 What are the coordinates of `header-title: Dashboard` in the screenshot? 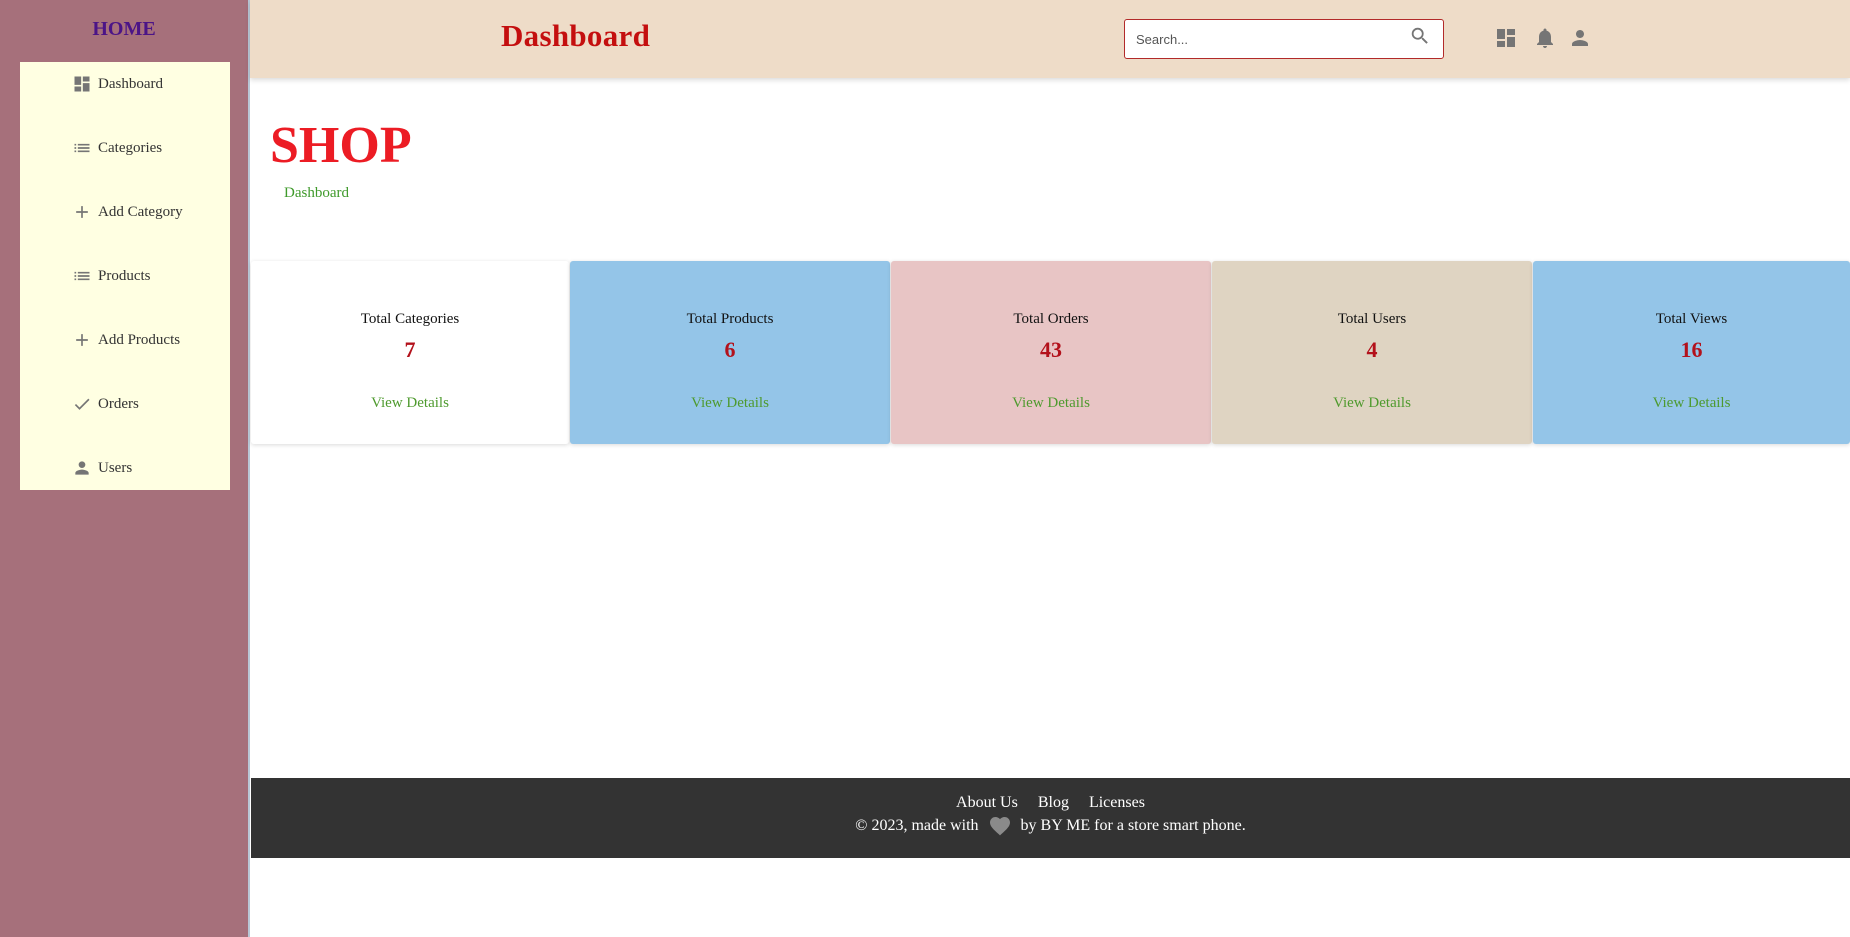 It's located at (576, 35).